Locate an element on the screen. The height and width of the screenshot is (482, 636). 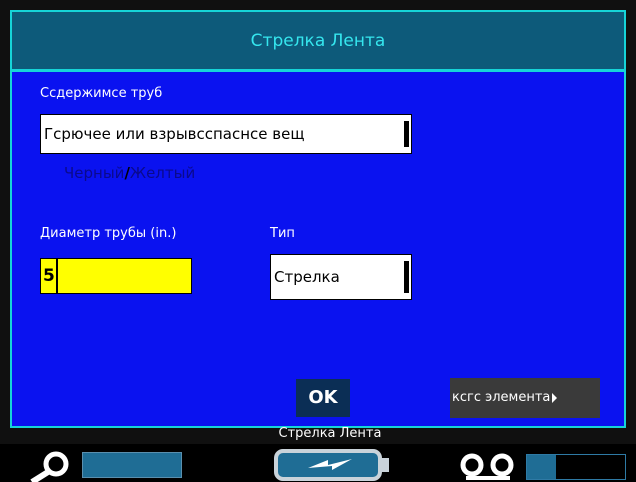
diameter-input: 5 is located at coordinates (116, 276).